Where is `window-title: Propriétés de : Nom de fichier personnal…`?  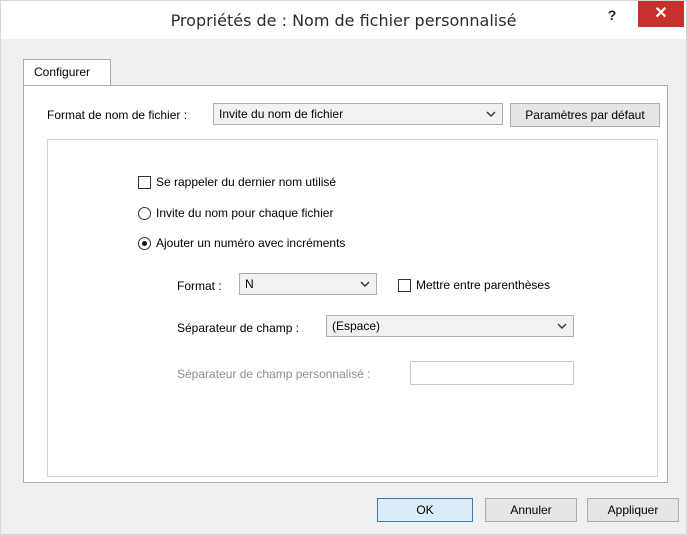 window-title: Propriétés de : Nom de fichier personnal… is located at coordinates (343, 20).